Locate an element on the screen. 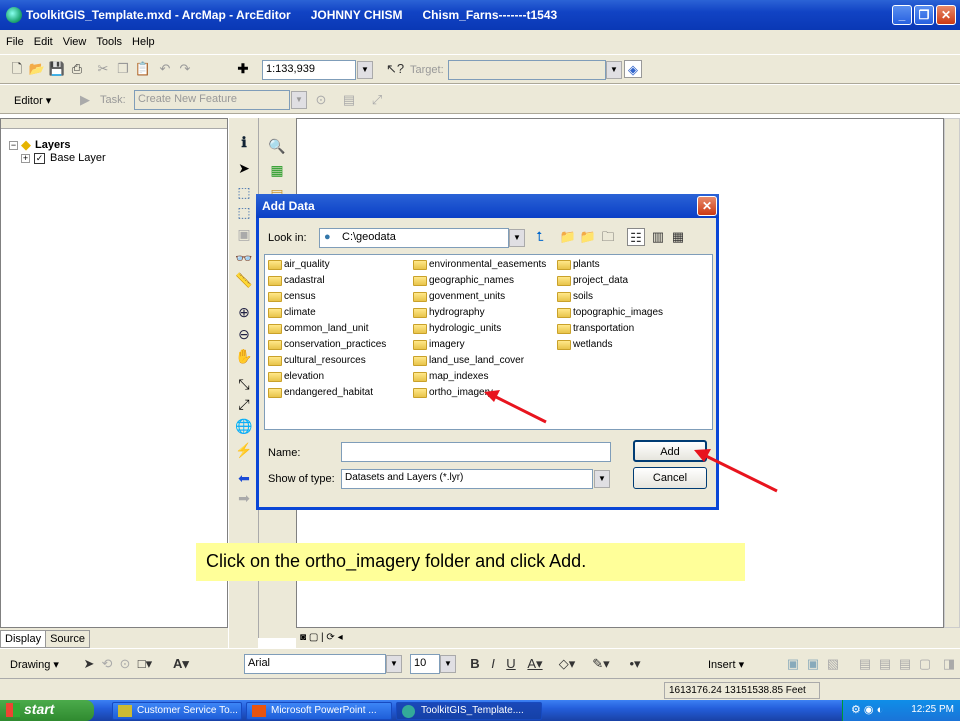  folder-item: topographic_images is located at coordinates (610, 312).